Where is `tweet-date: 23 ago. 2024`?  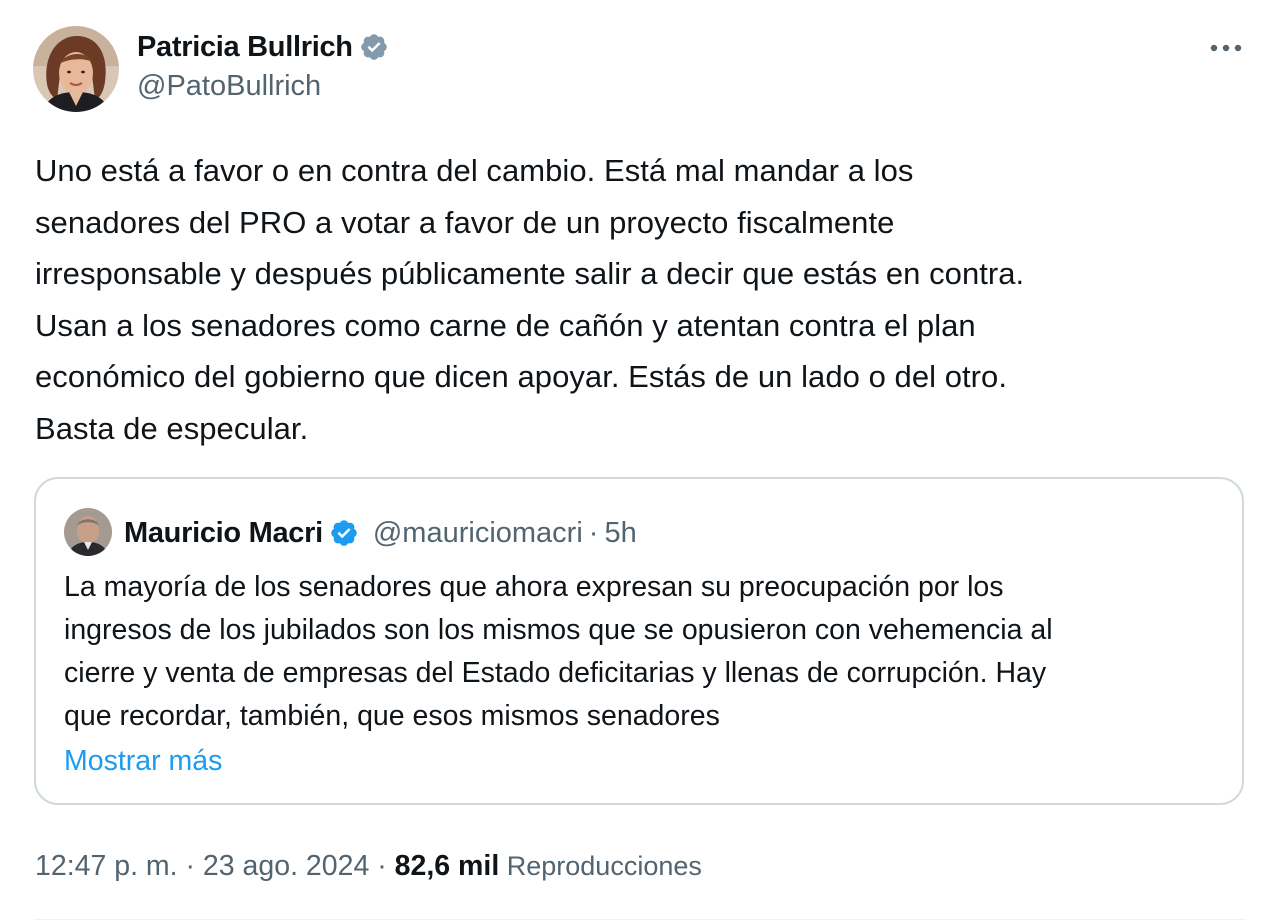
tweet-date: 23 ago. 2024 is located at coordinates (286, 866).